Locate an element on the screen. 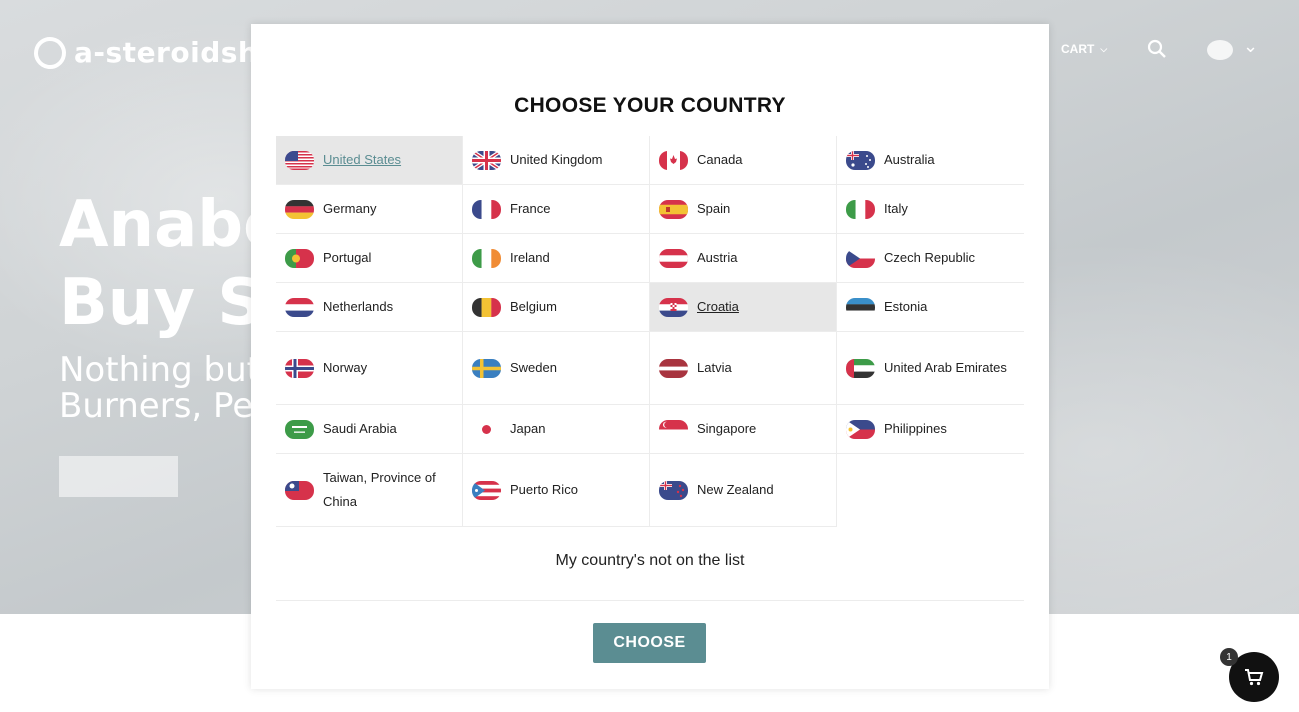 This screenshot has height=712, width=1299. header-nav: CART ⌵ ⌄ is located at coordinates (1159, 48).